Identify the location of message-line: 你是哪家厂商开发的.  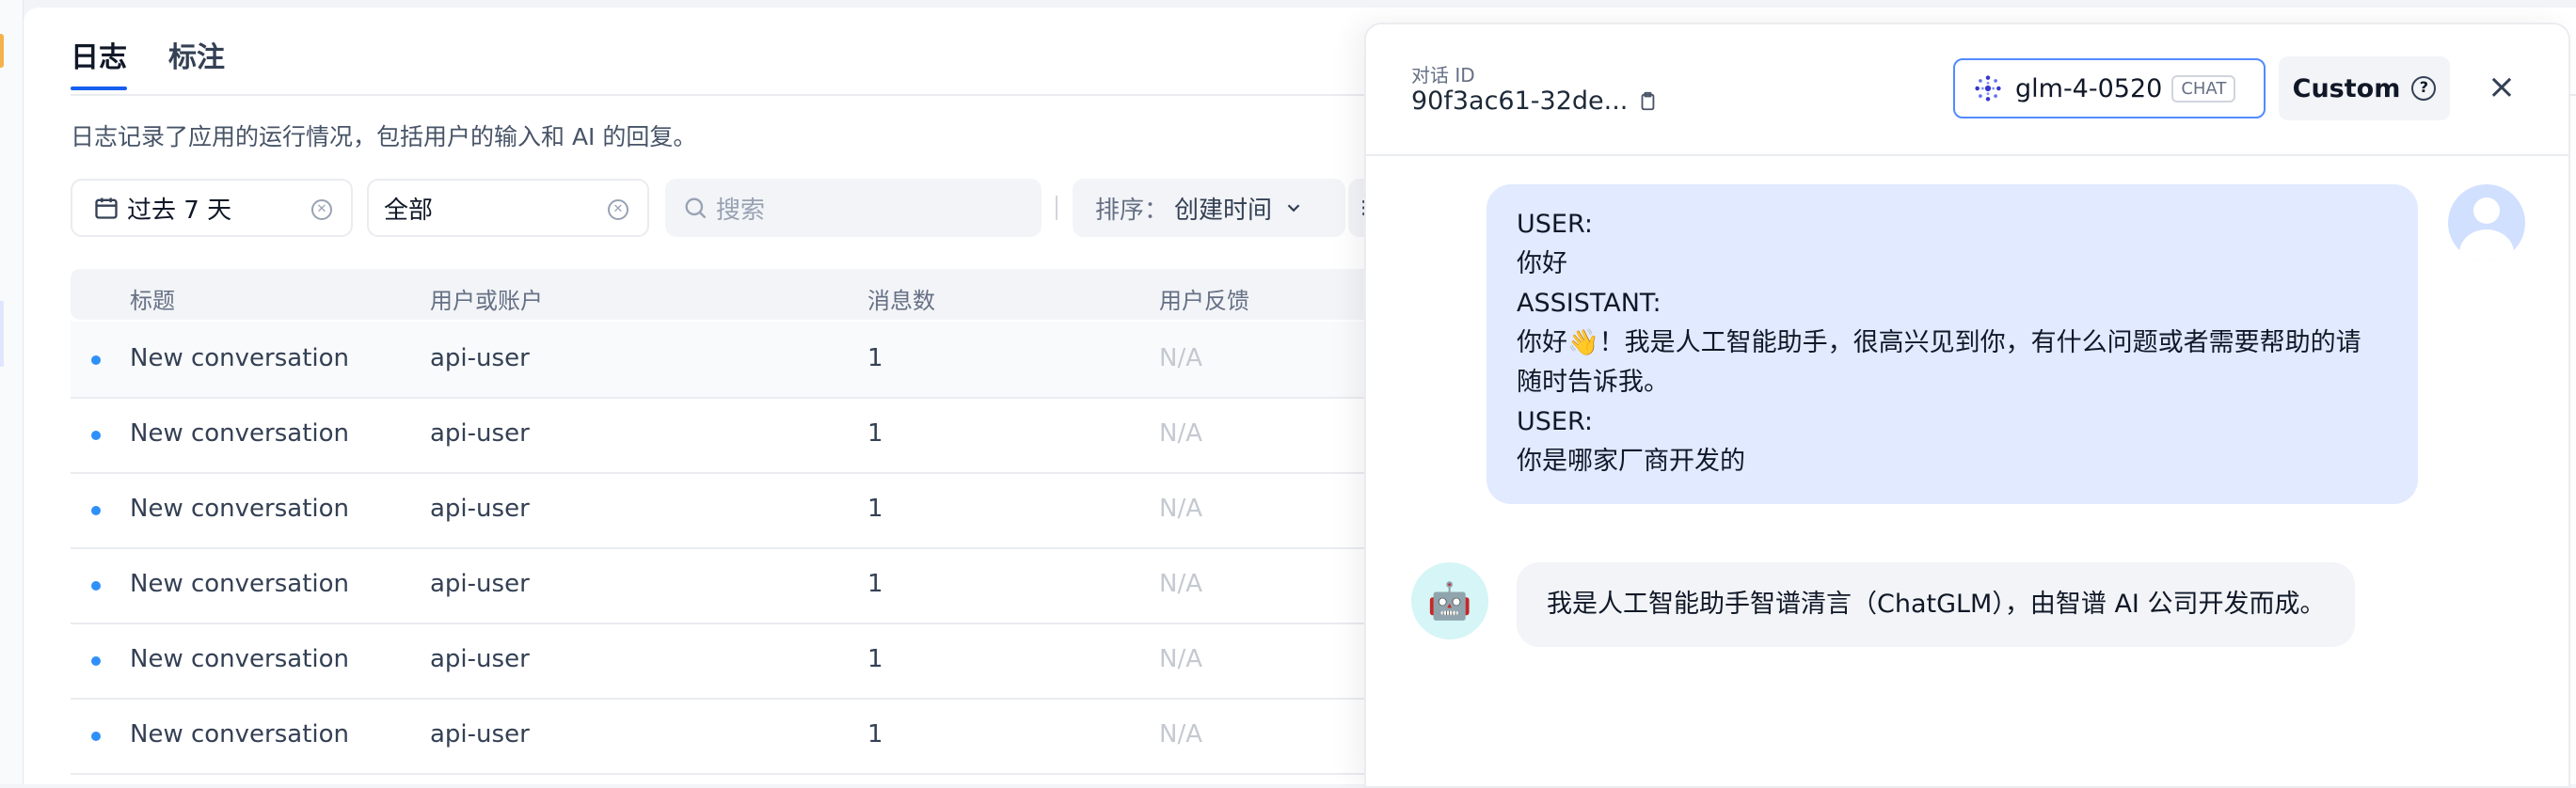
(1631, 461).